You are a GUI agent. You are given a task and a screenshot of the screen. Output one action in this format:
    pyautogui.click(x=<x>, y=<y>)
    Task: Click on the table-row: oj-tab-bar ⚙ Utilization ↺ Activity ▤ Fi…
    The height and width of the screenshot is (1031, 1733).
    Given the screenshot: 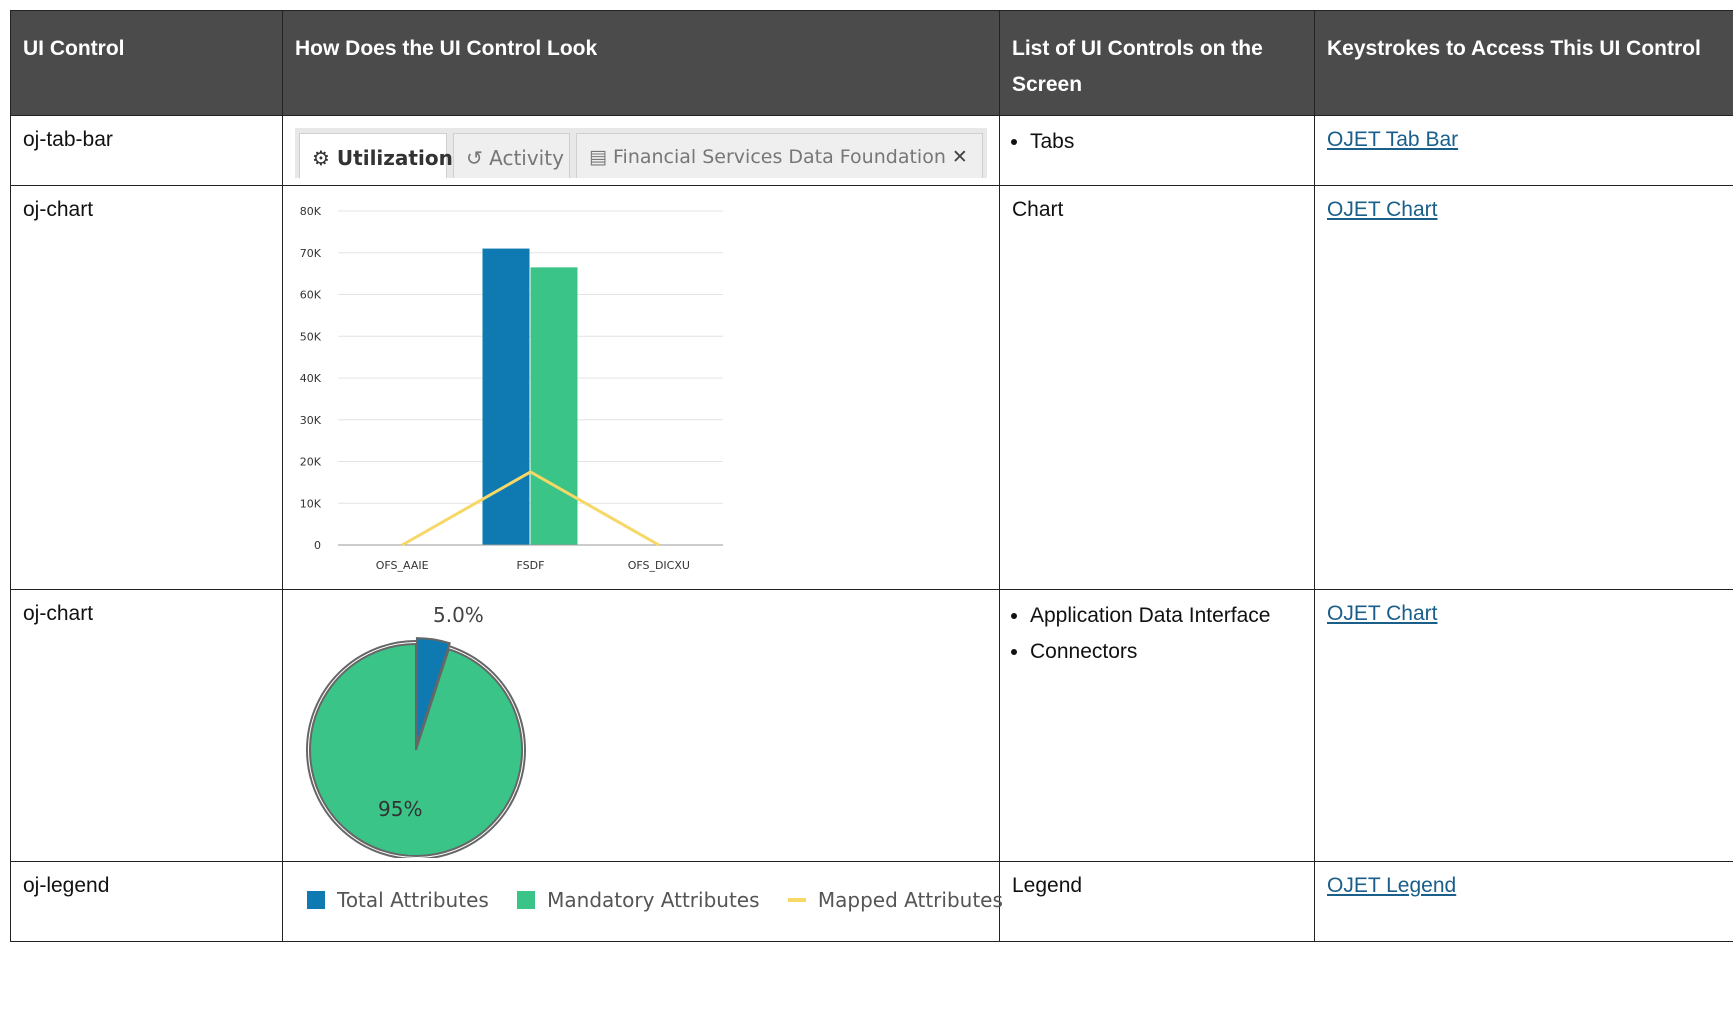 What is the action you would take?
    pyautogui.click(x=871, y=150)
    